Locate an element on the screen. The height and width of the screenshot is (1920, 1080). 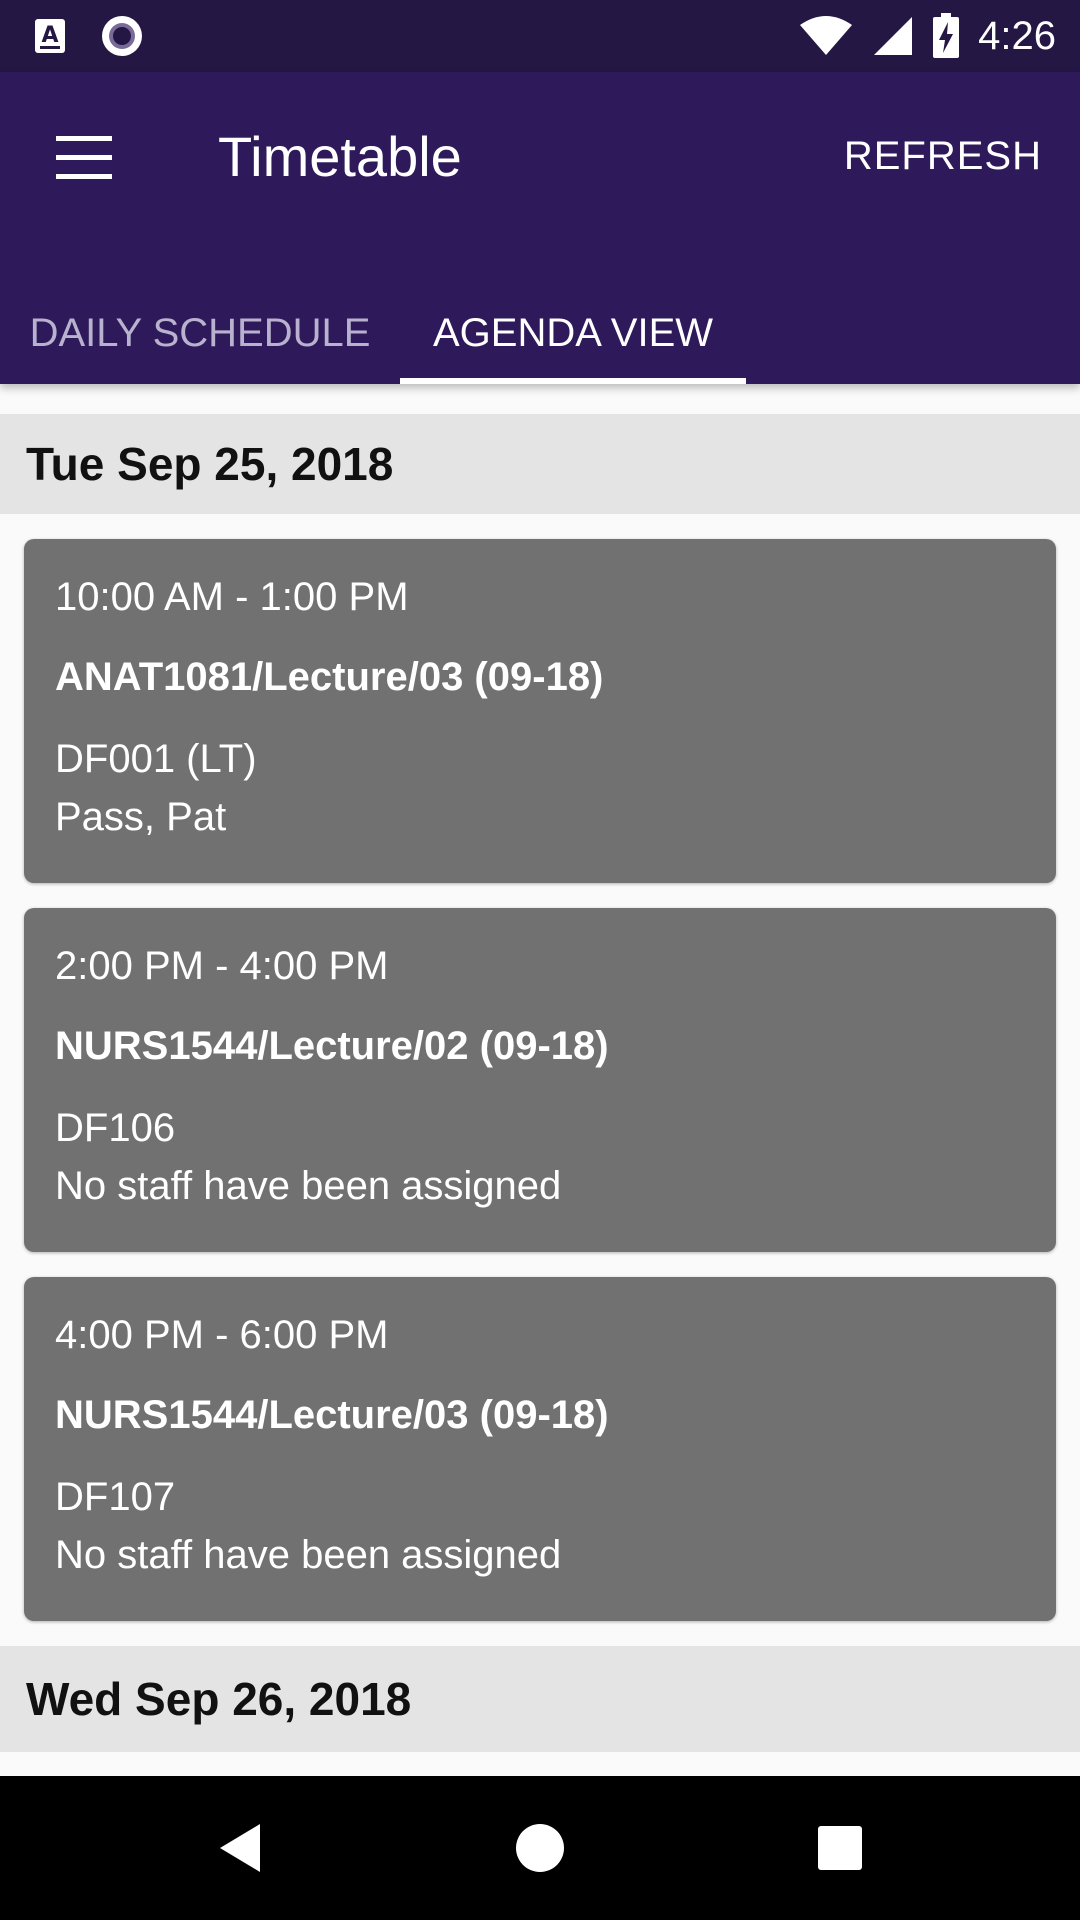
home-icon is located at coordinates (540, 1848).